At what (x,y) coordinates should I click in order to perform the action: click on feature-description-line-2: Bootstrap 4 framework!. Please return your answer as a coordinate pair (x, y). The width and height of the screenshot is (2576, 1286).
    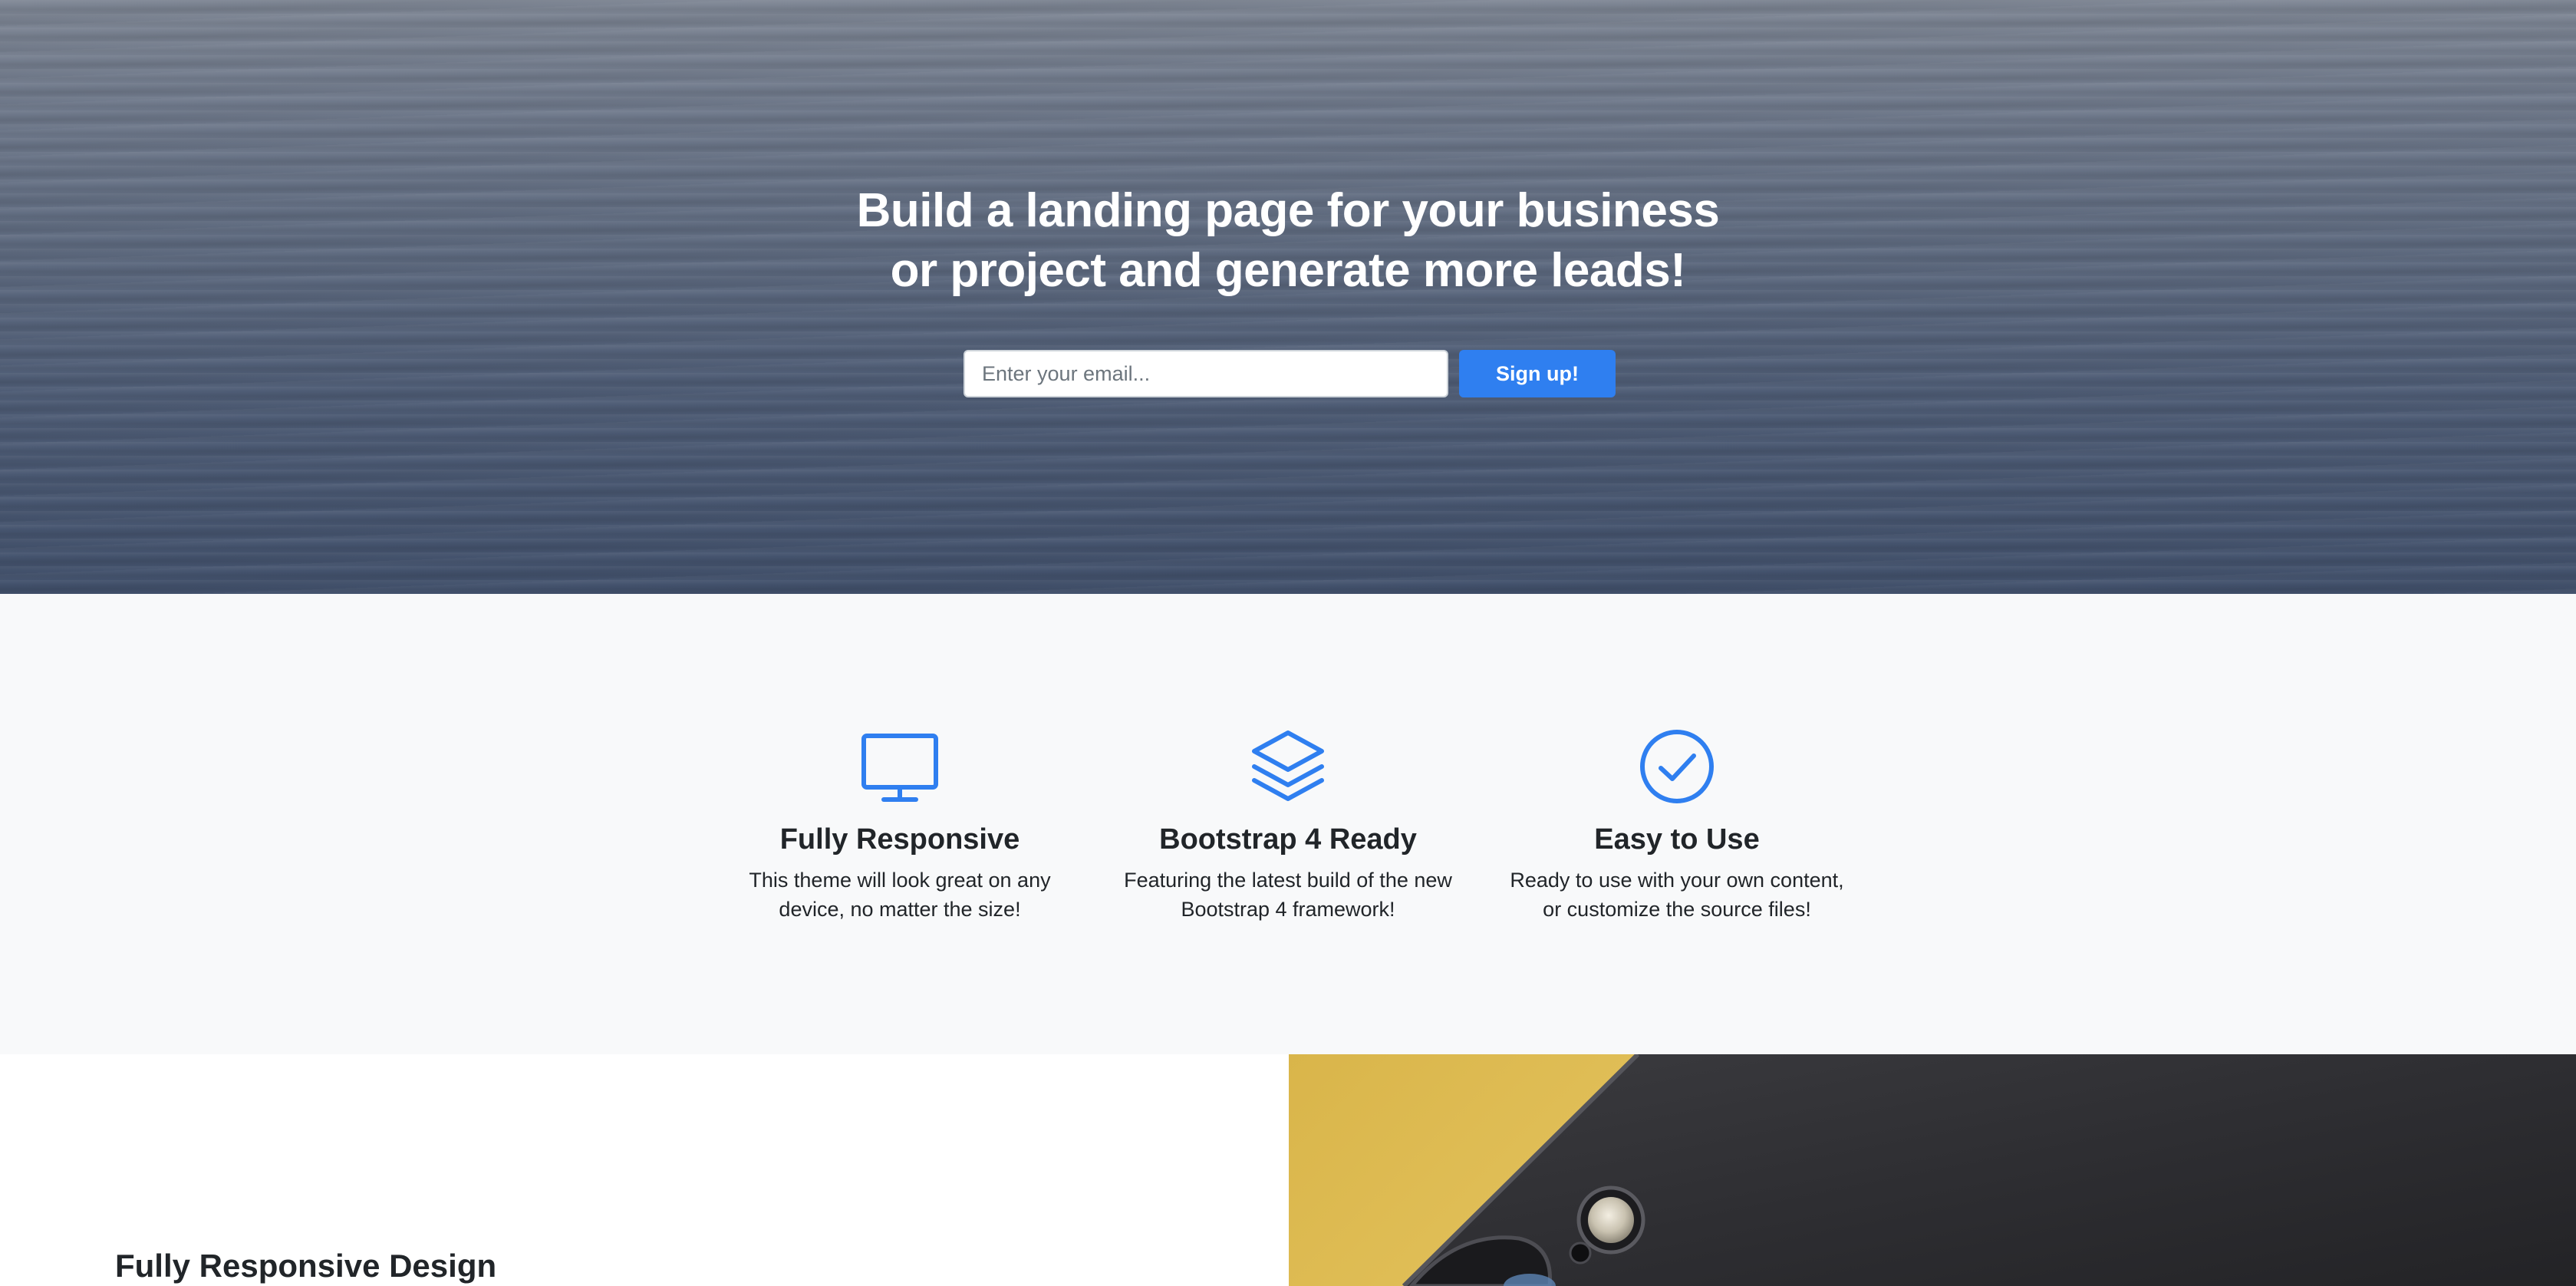
    Looking at the image, I should click on (1288, 909).